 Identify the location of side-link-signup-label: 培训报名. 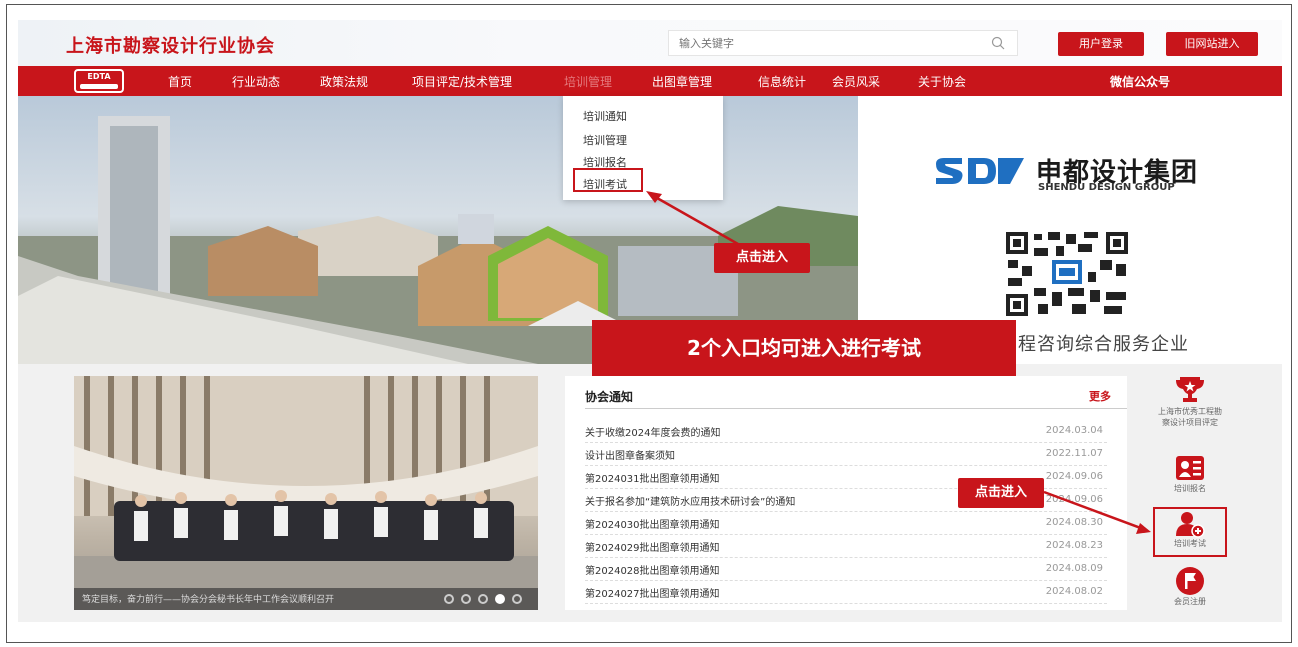
(1190, 488).